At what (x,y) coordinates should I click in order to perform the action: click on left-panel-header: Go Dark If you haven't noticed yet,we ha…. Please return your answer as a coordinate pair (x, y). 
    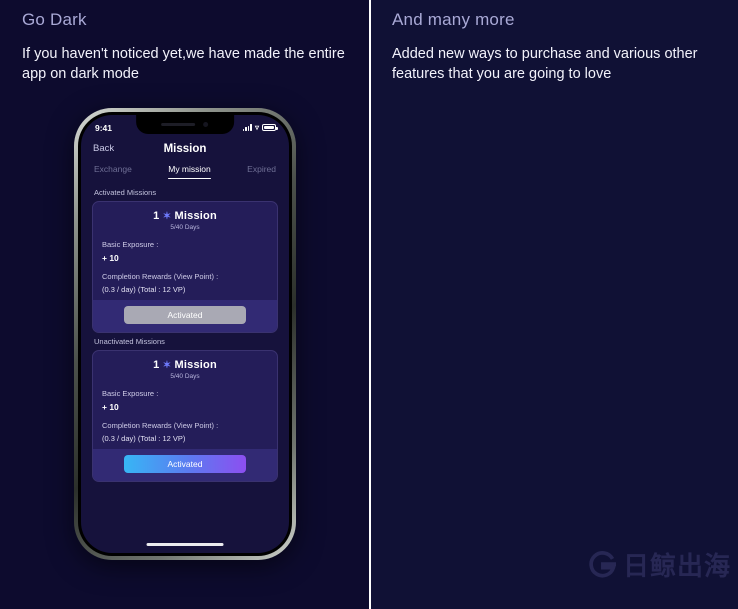
    Looking at the image, I should click on (185, 42).